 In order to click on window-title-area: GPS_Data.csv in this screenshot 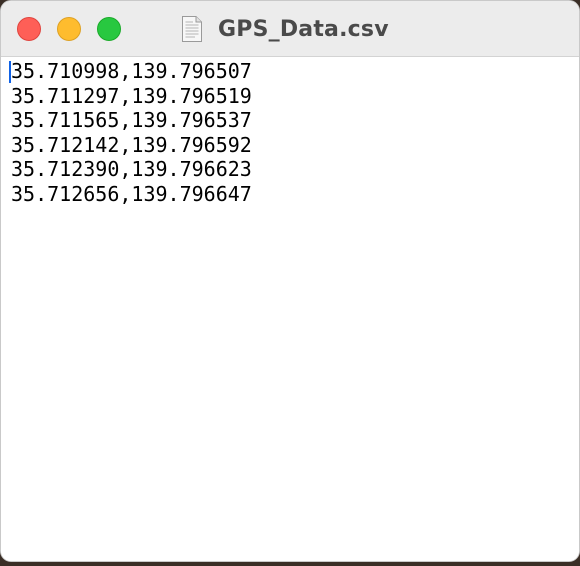, I will do `click(285, 29)`.